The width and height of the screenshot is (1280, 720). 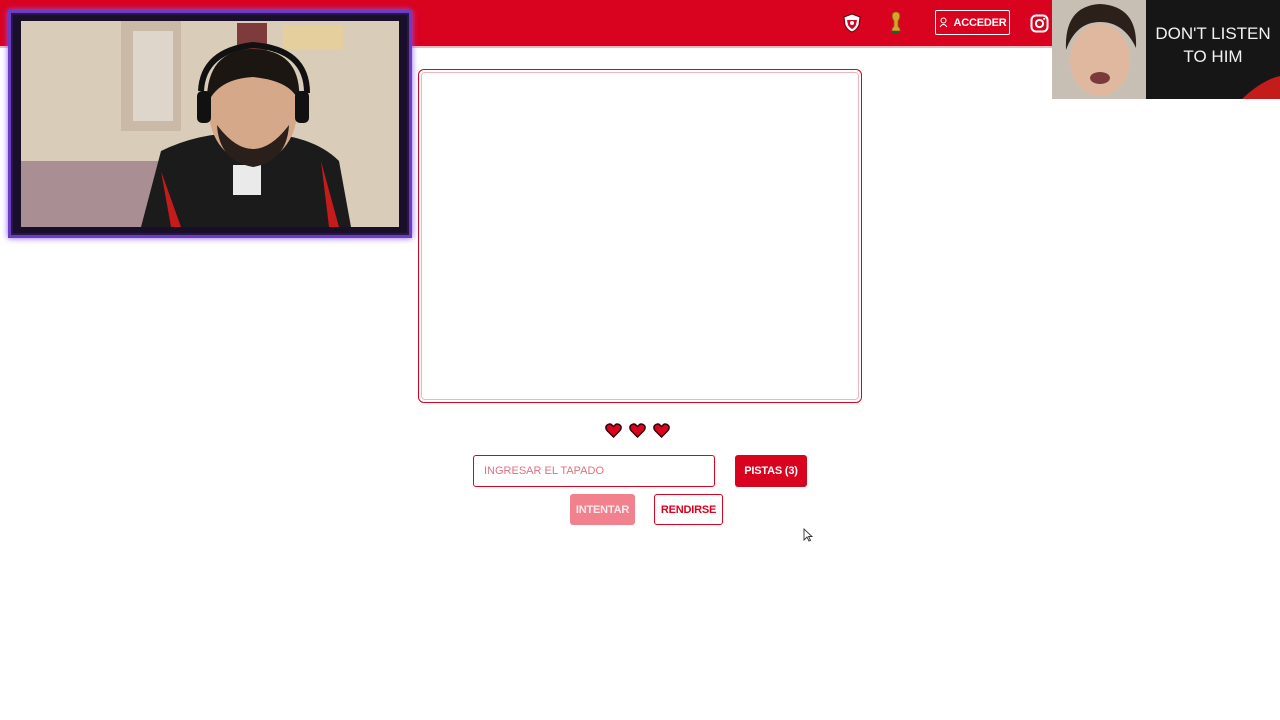 I want to click on hints-button: PISTAS (3), so click(x=771, y=471).